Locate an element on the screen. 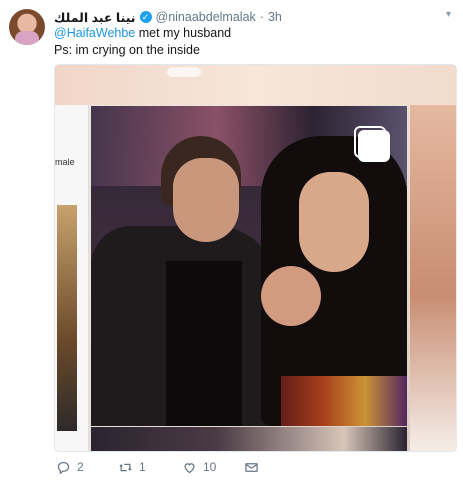 Image resolution: width=463 pixels, height=490 pixels. left-image-thumb is located at coordinates (67, 318).